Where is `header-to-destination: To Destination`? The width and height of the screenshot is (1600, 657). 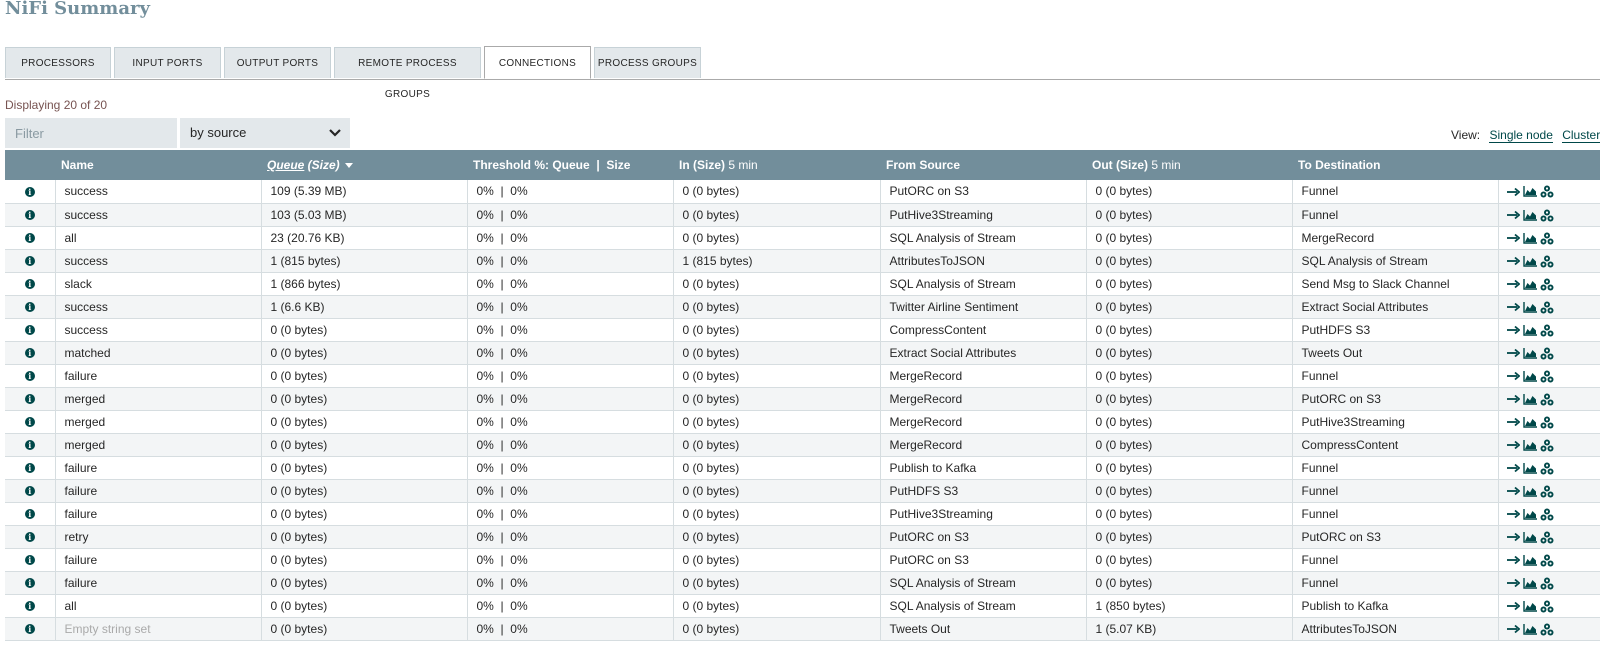
header-to-destination: To Destination is located at coordinates (1395, 165).